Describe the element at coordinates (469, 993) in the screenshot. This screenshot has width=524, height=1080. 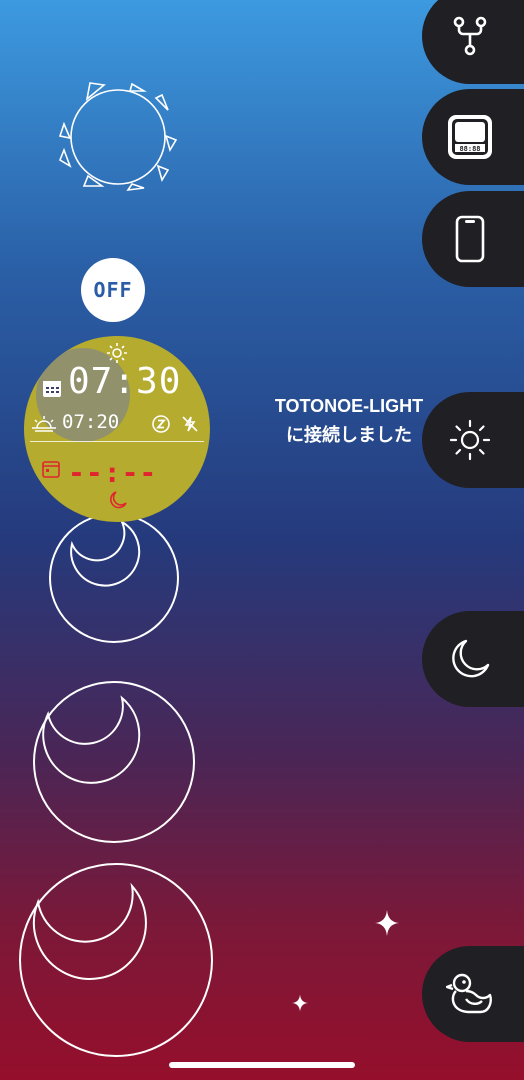
I see `duck-icon` at that location.